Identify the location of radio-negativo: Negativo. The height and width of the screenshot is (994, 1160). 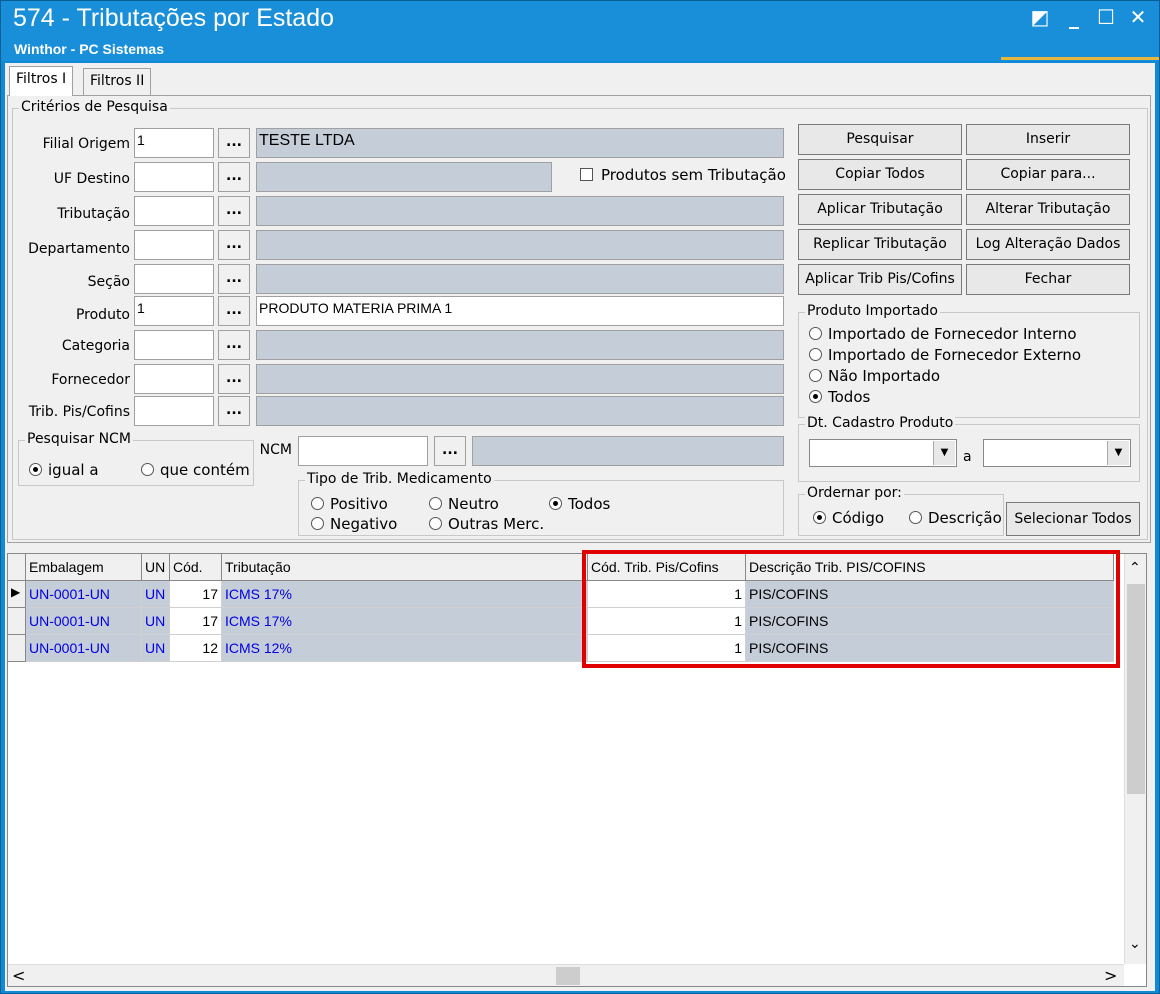
(354, 524).